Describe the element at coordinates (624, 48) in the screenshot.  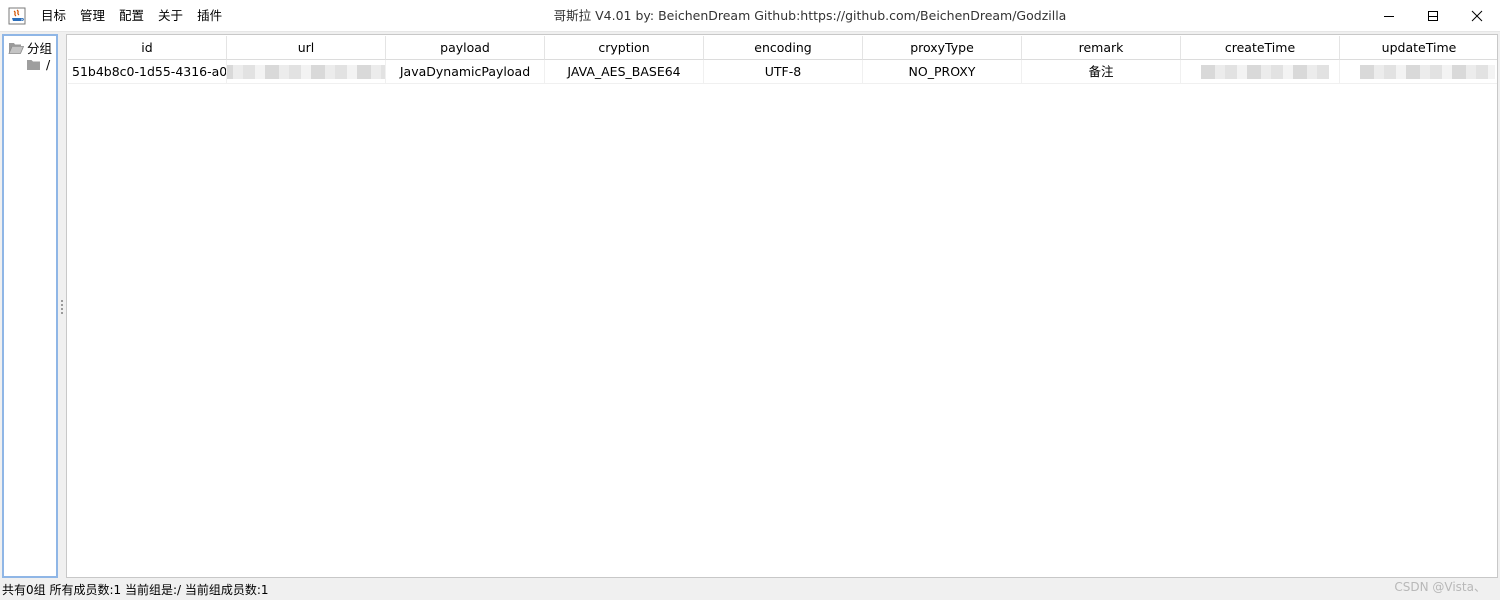
I see `column-header-cryption: cryption` at that location.